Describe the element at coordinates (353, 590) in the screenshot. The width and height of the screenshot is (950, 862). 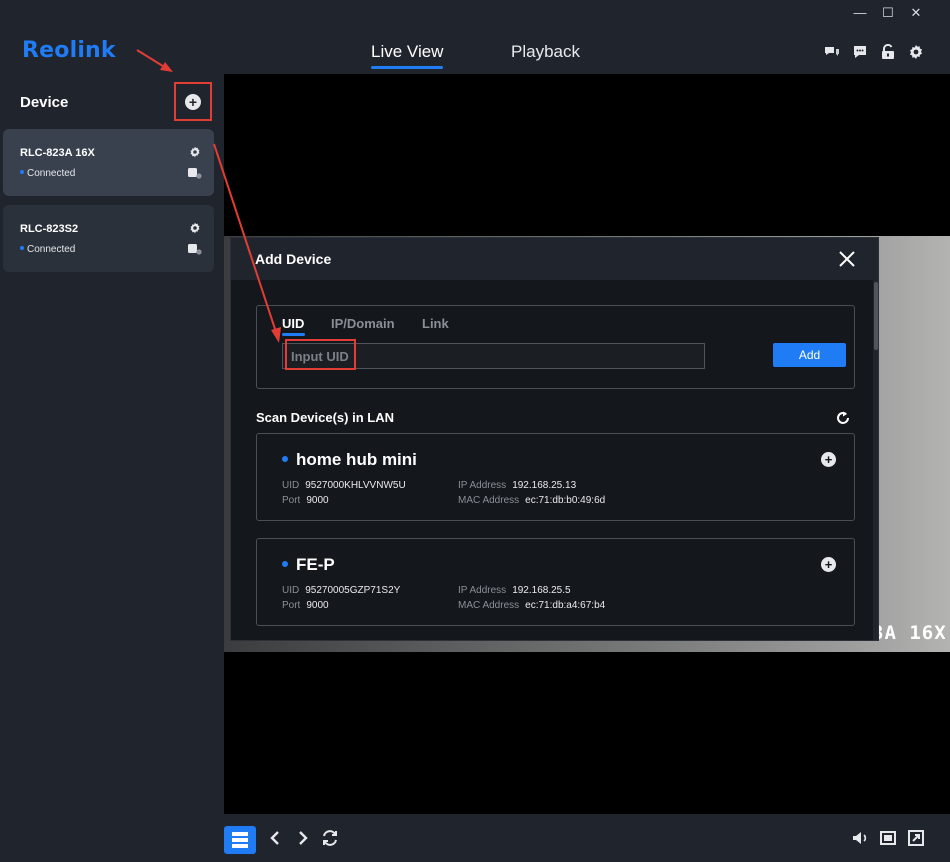
I see `uid-value: 95270005GZP71S2Y` at that location.